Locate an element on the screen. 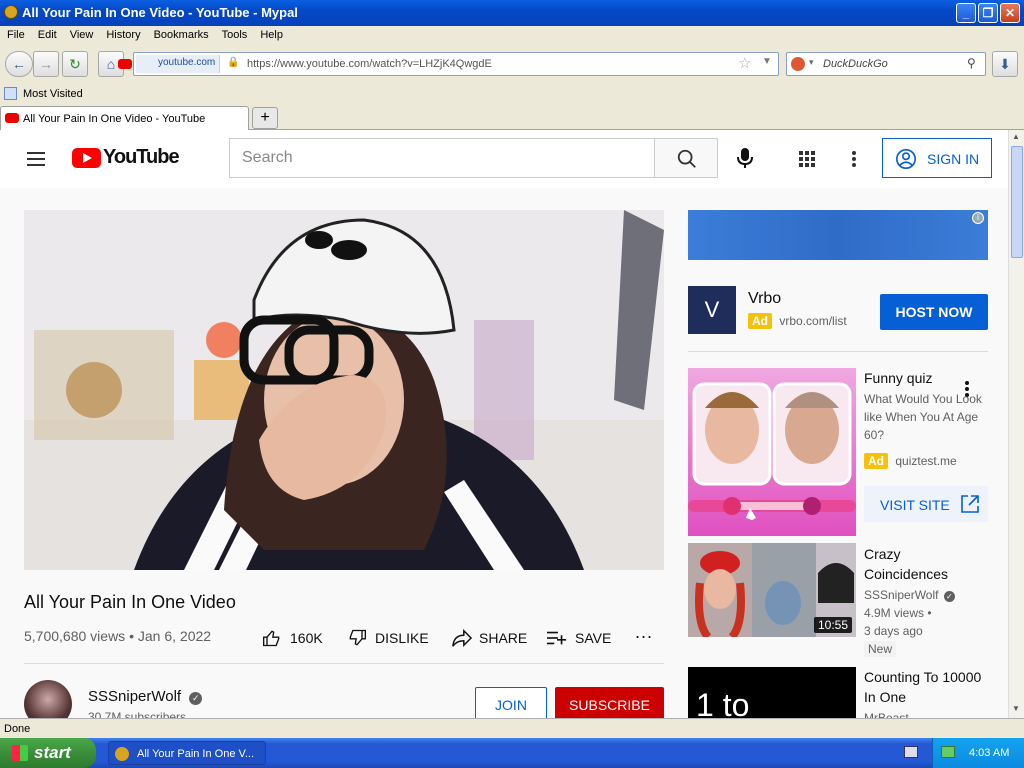 This screenshot has width=1024, height=768. youtube-logo-text: YouTube is located at coordinates (141, 157).